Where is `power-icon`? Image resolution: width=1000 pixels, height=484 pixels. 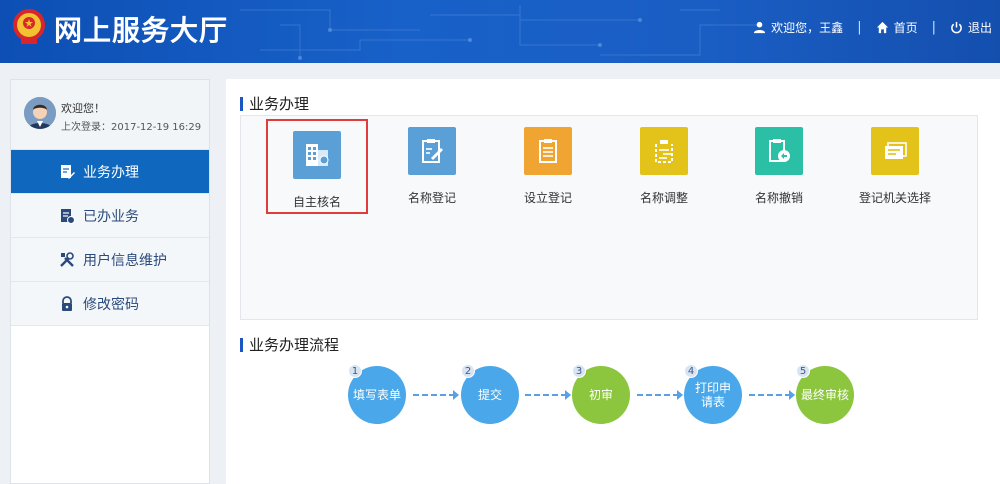
power-icon is located at coordinates (956, 27).